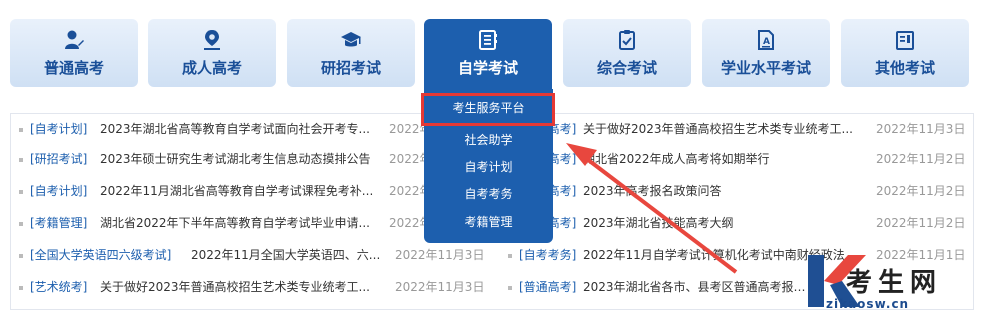  What do you see at coordinates (894, 283) in the screenshot?
I see `watermark-site-name: 考生网` at bounding box center [894, 283].